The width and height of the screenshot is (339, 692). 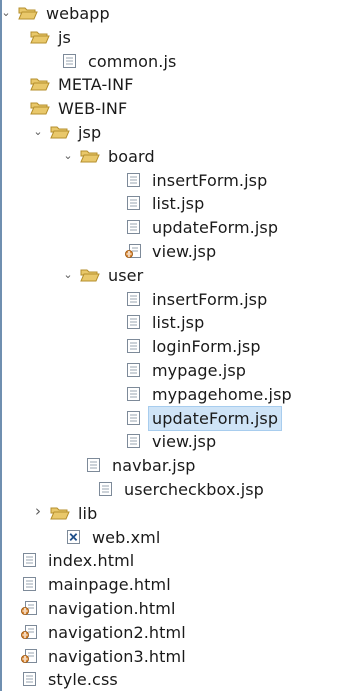 What do you see at coordinates (88, 513) in the screenshot?
I see `tree-row-label: lib` at bounding box center [88, 513].